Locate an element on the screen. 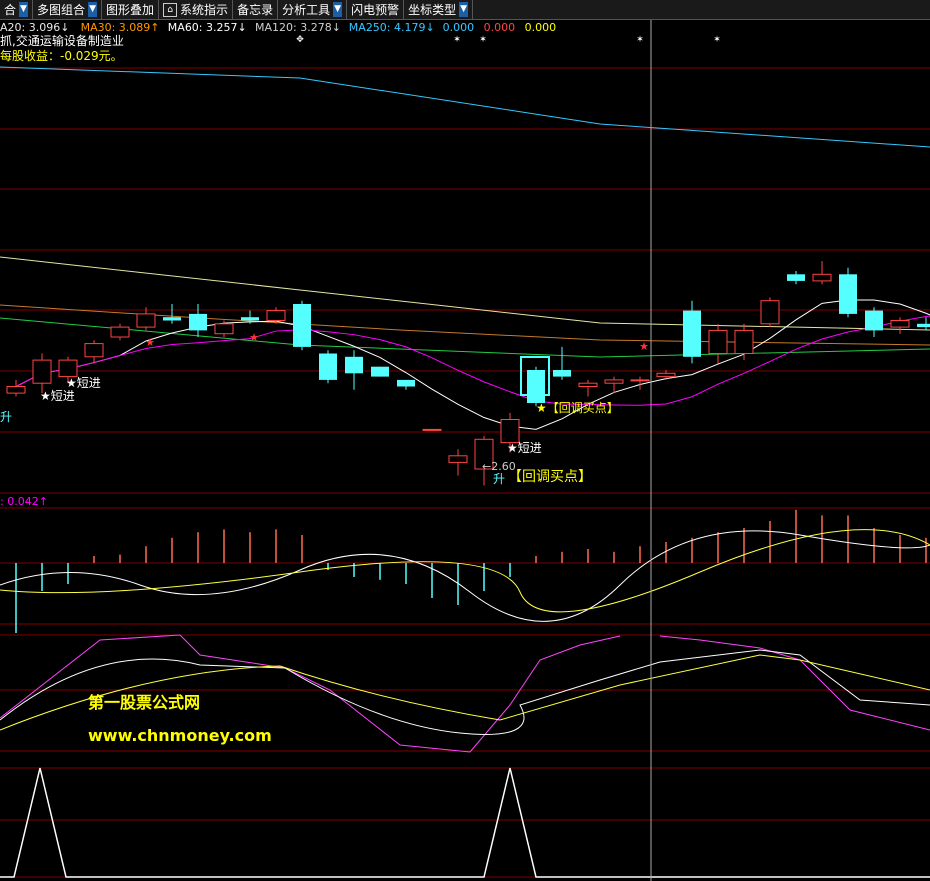 Image resolution: width=930 pixels, height=881 pixels. toolbar-item-2: 图形叠加 is located at coordinates (131, 9).